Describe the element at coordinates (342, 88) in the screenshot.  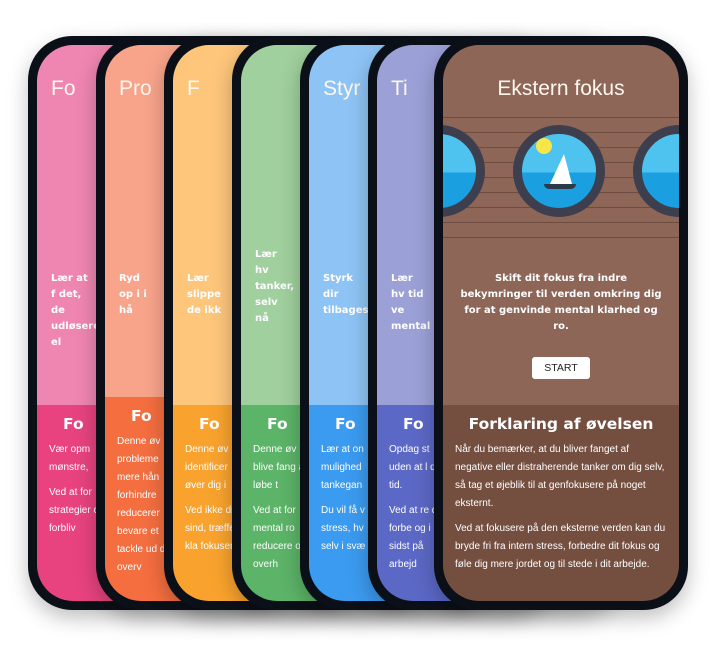
I see `card-title: Styr` at that location.